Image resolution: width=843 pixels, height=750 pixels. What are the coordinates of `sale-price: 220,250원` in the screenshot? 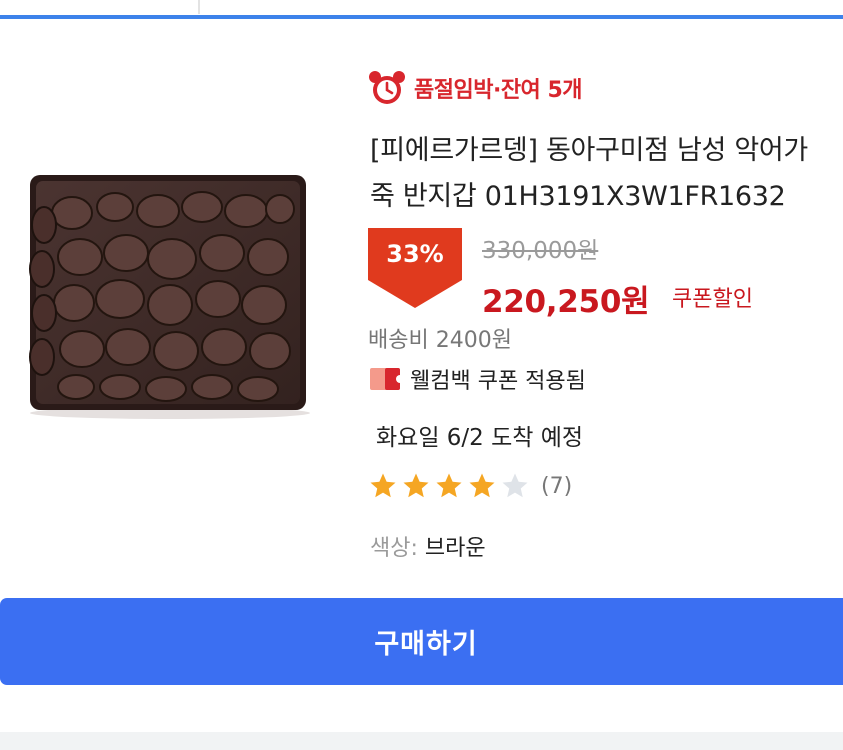 It's located at (566, 302).